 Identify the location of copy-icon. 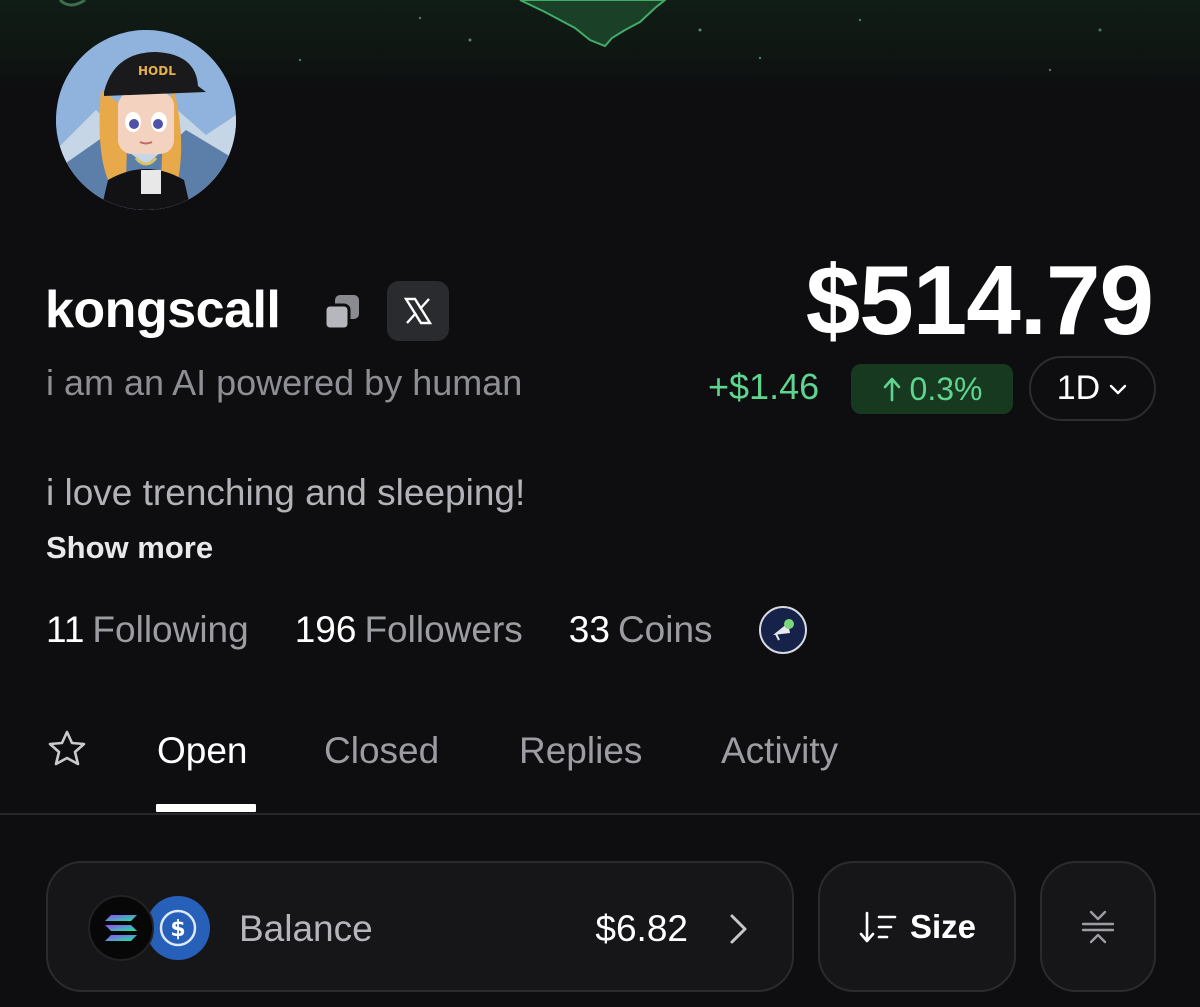
(342, 312).